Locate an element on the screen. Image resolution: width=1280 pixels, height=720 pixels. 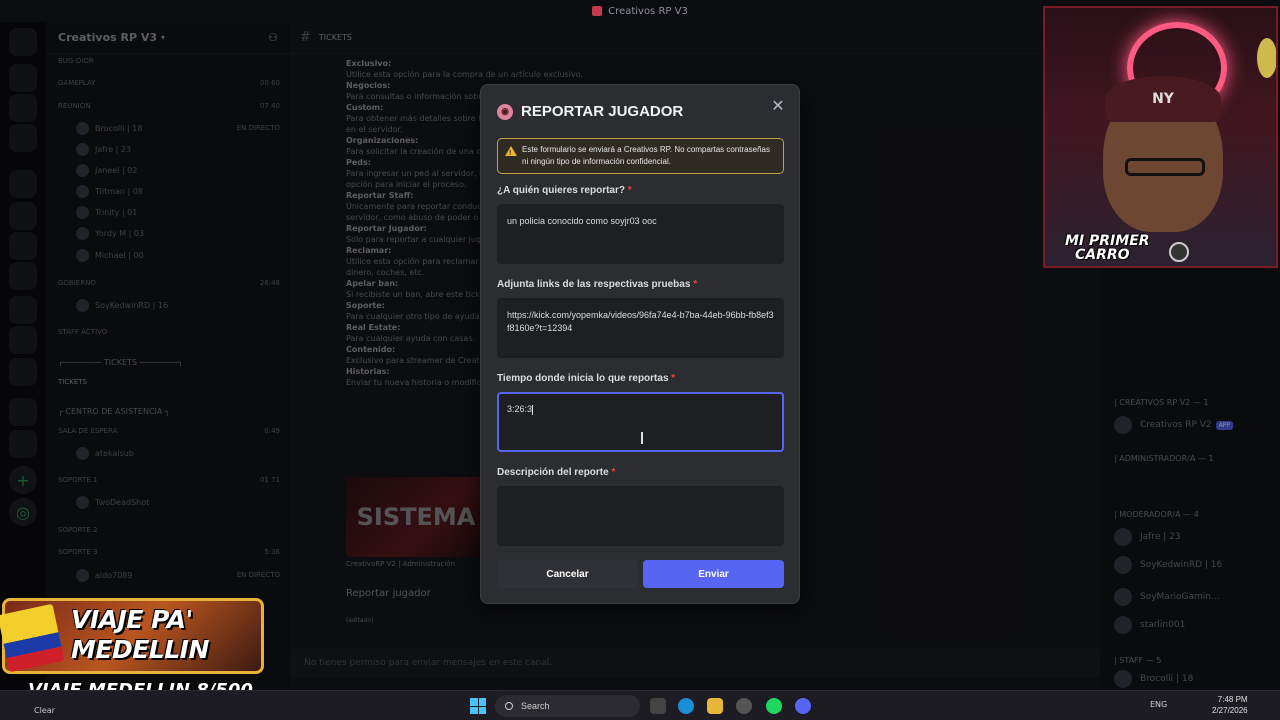
modal-title: REPORTAR JUGADOR is located at coordinates (602, 111).